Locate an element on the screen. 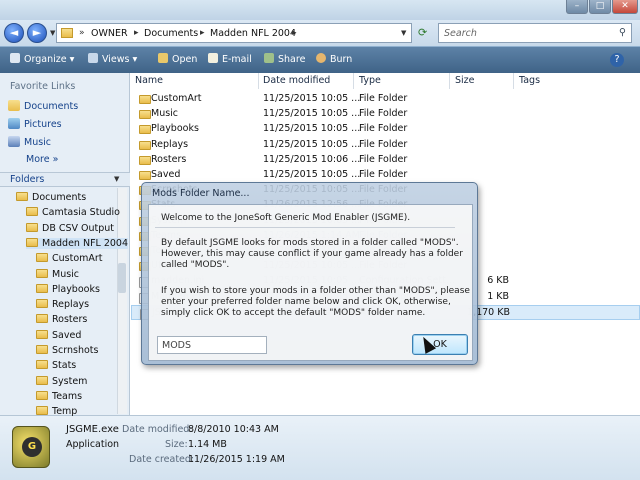 The image size is (640, 480). tree-item: Temp is located at coordinates (56, 411).